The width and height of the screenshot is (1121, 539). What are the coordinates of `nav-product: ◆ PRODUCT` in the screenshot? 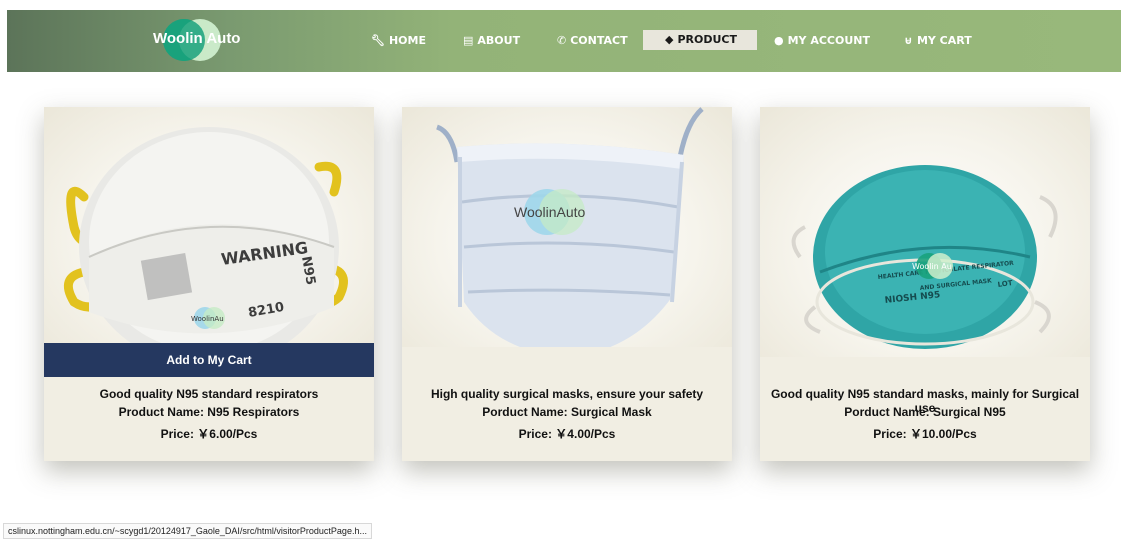 It's located at (700, 40).